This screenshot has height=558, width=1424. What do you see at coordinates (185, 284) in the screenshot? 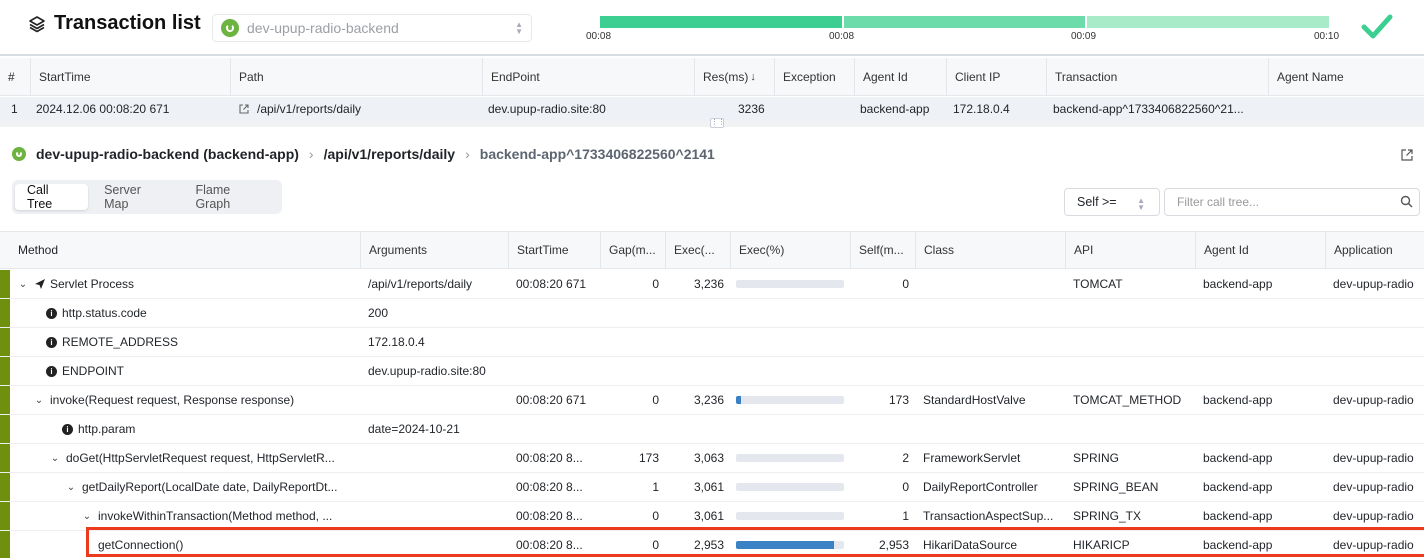
I see `method-cell: ⌄ Servlet Process` at bounding box center [185, 284].